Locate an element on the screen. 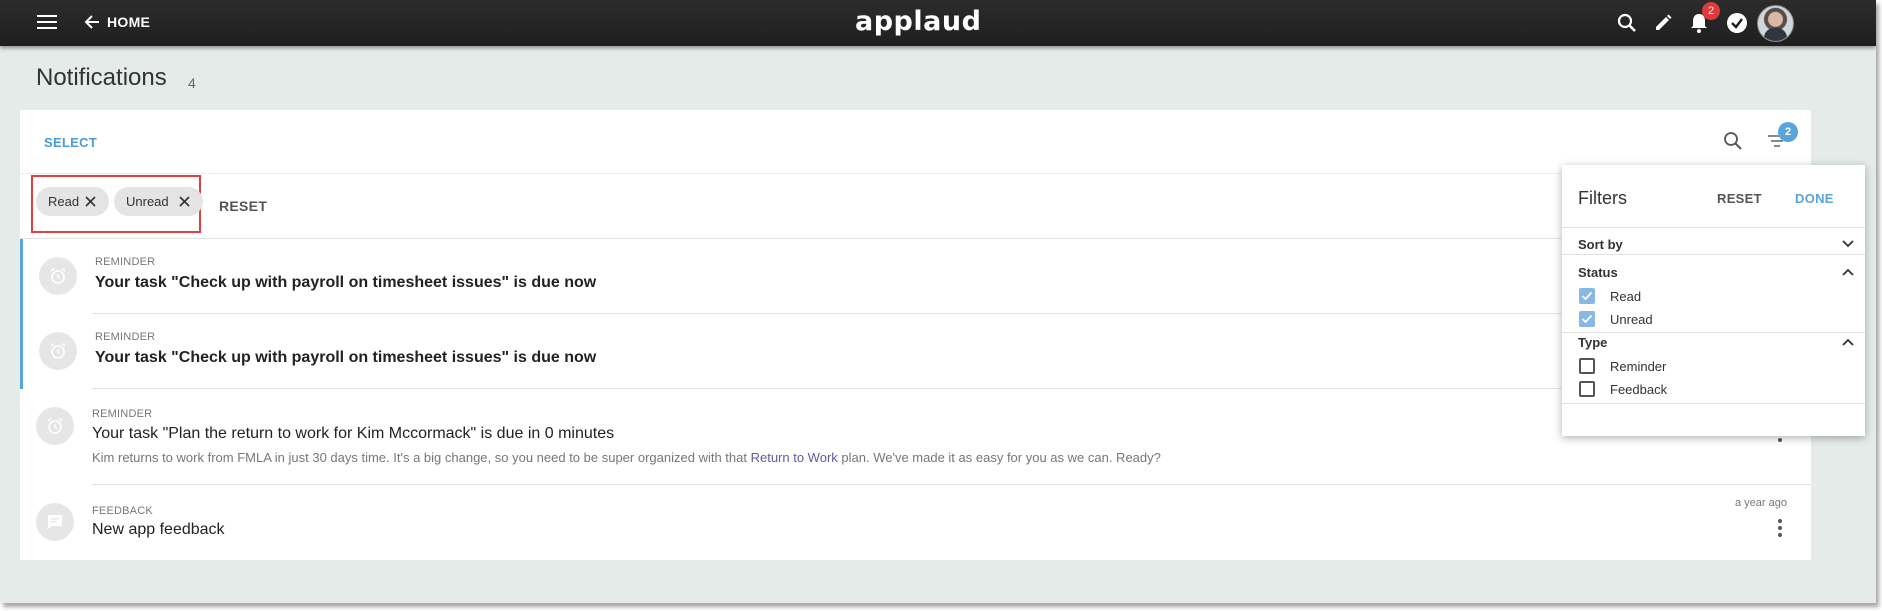  notification-timestamp: a year ago is located at coordinates (1761, 503).